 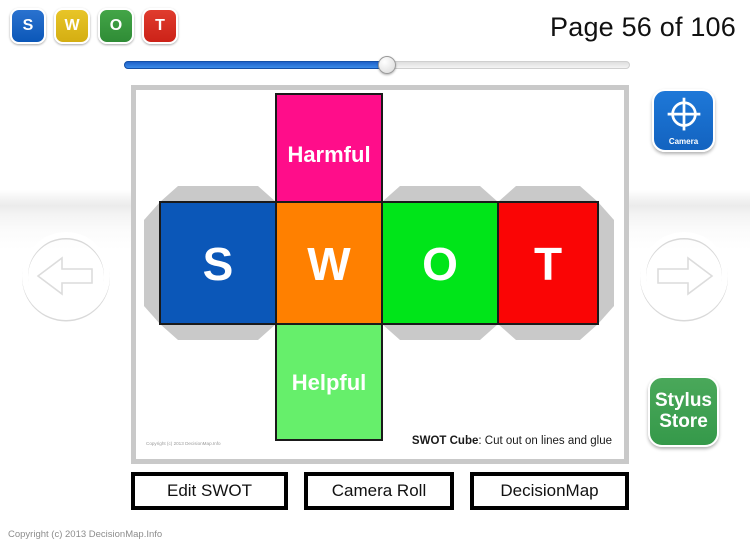 What do you see at coordinates (329, 264) in the screenshot?
I see `cube-face-label-weaknesses: W` at bounding box center [329, 264].